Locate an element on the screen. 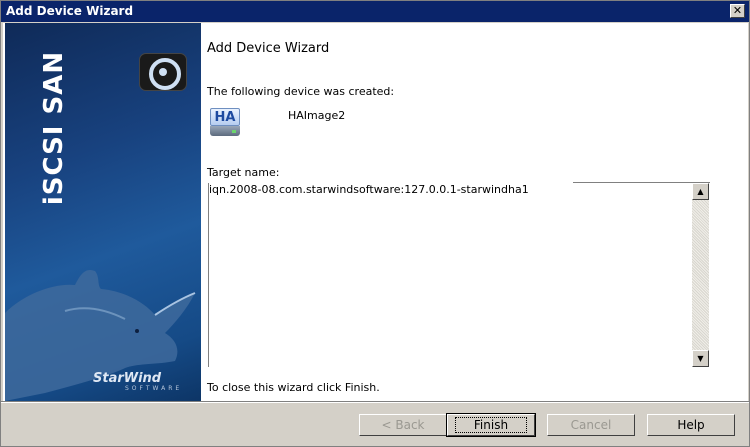 The width and height of the screenshot is (750, 447). title-bar: Add Device Wizard ✕ is located at coordinates (375, 11).